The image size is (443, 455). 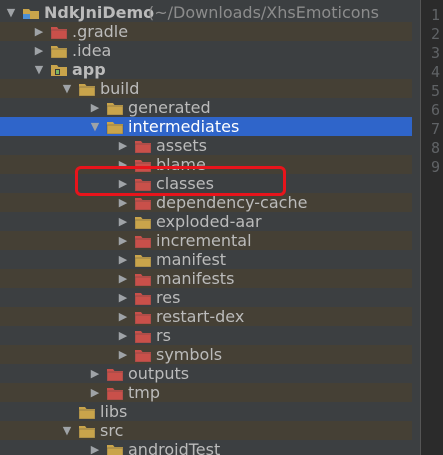 I want to click on tree-item-manifest: ▶ manifest, so click(x=206, y=259).